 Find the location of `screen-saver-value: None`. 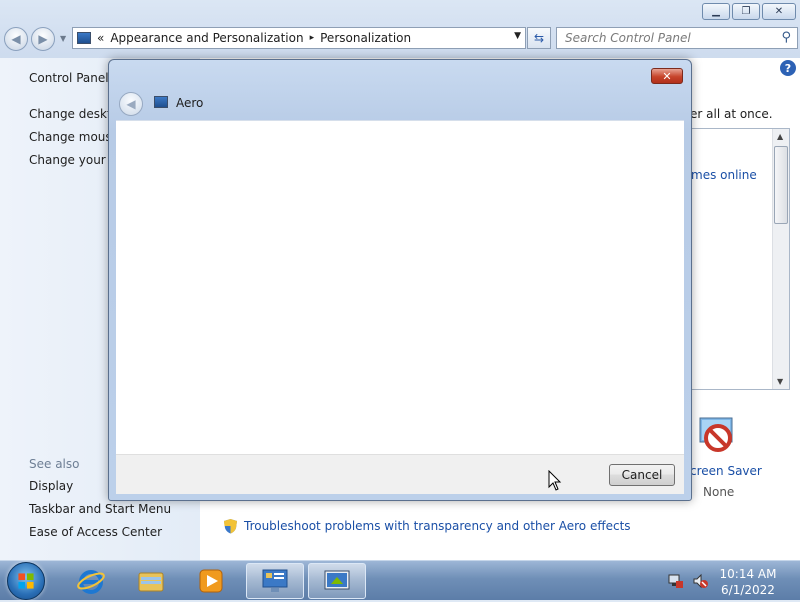

screen-saver-value: None is located at coordinates (719, 492).